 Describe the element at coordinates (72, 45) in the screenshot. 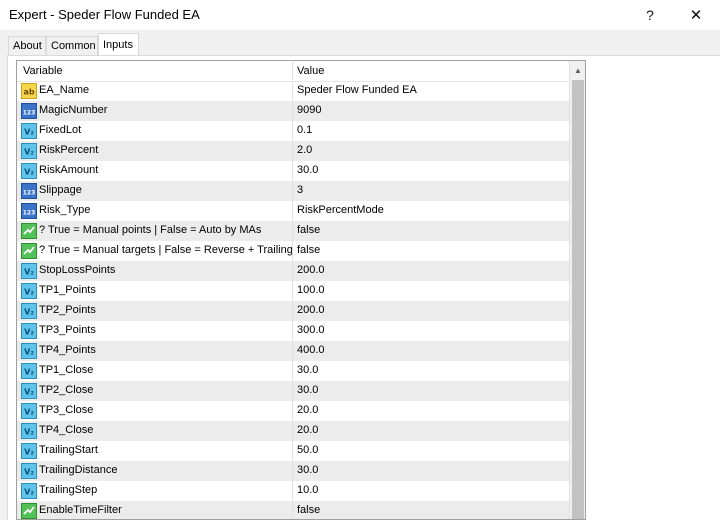

I see `tab-common: Common` at that location.